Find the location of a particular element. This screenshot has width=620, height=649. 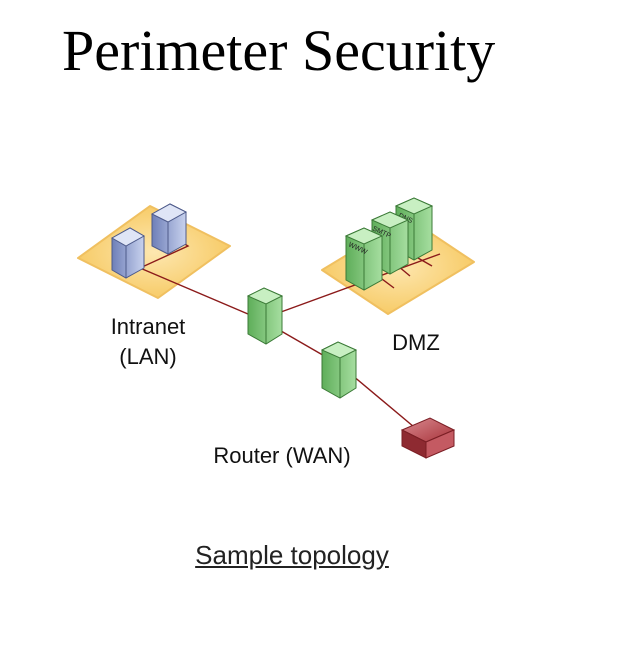

caption-link: Sample topology is located at coordinates (292, 555).